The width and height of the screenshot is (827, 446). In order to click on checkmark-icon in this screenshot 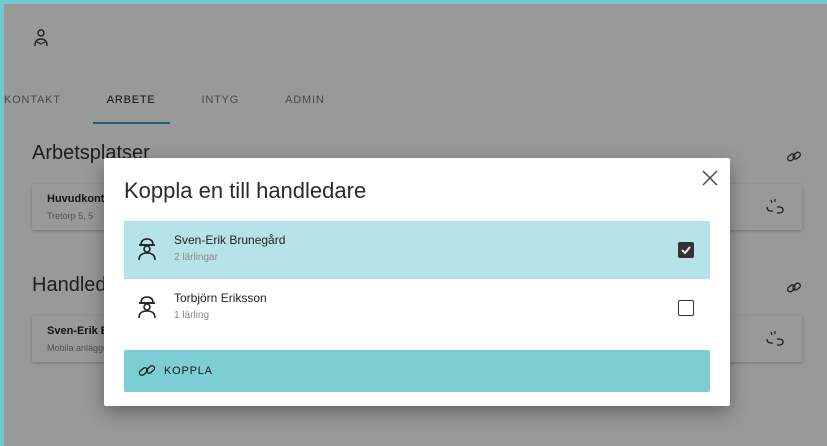, I will do `click(686, 250)`.